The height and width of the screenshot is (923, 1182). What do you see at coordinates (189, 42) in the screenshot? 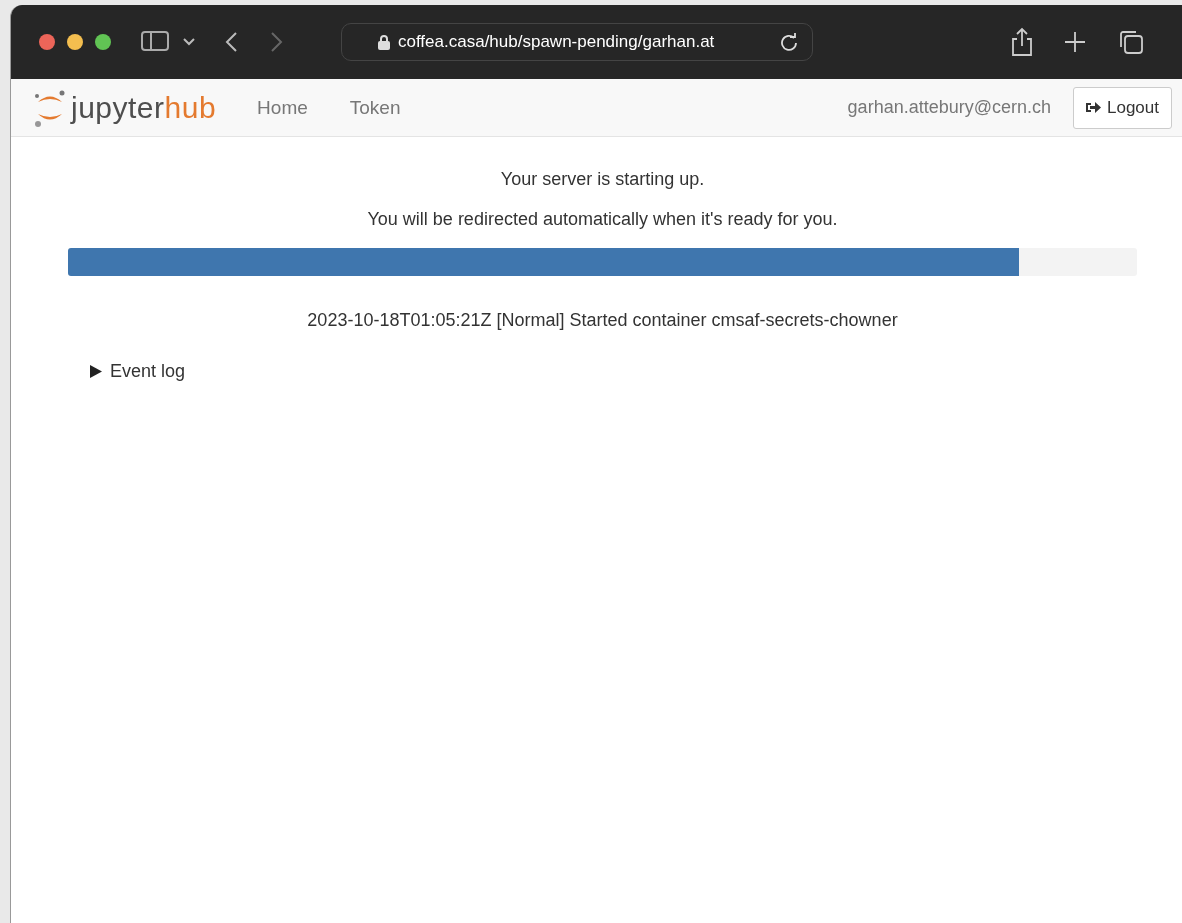
I see `chevron-down-icon` at bounding box center [189, 42].